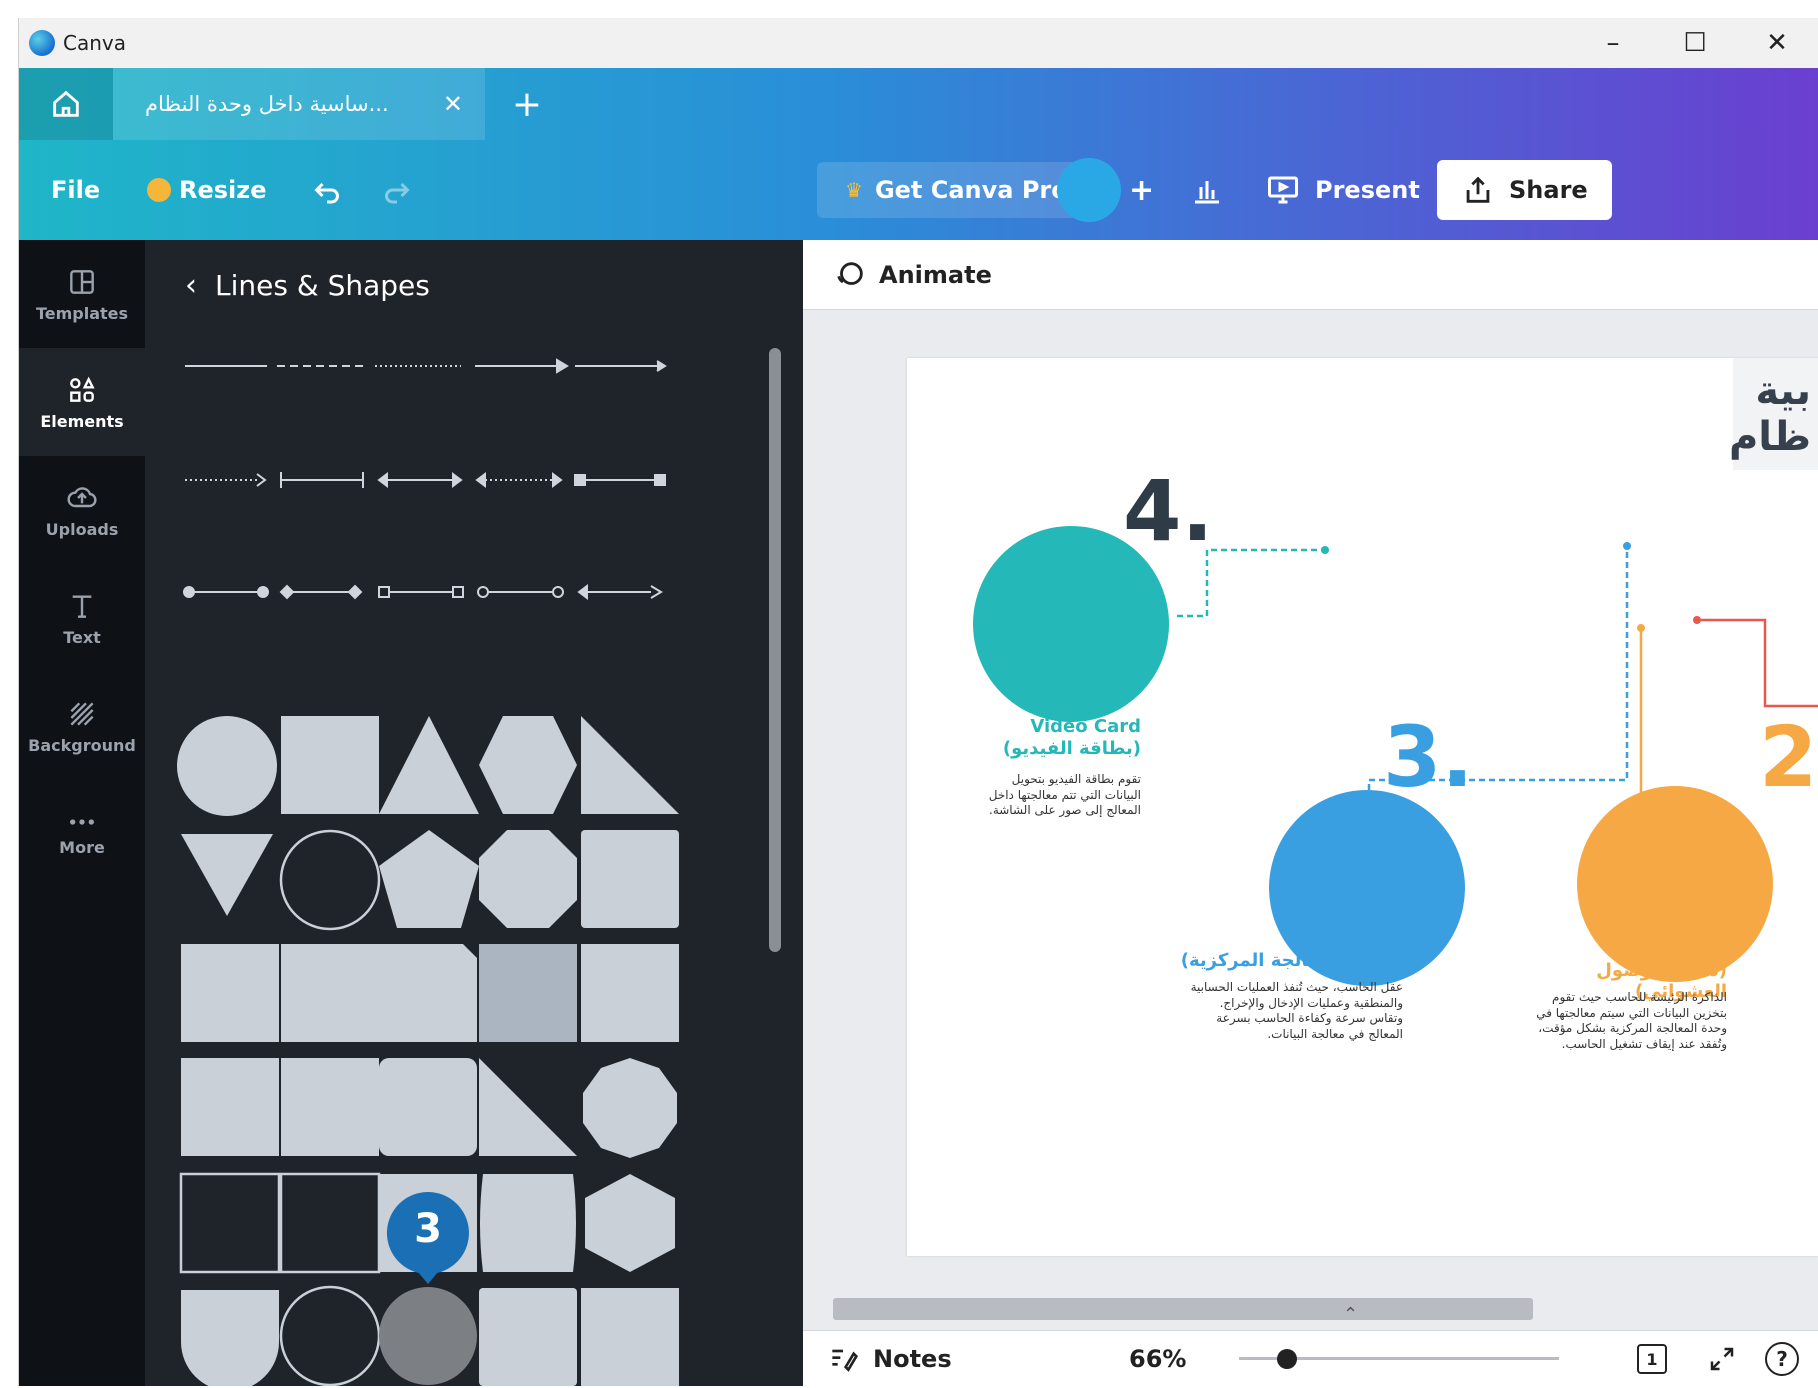 This screenshot has width=1818, height=1388. I want to click on close-tab-icon: ✕, so click(453, 104).